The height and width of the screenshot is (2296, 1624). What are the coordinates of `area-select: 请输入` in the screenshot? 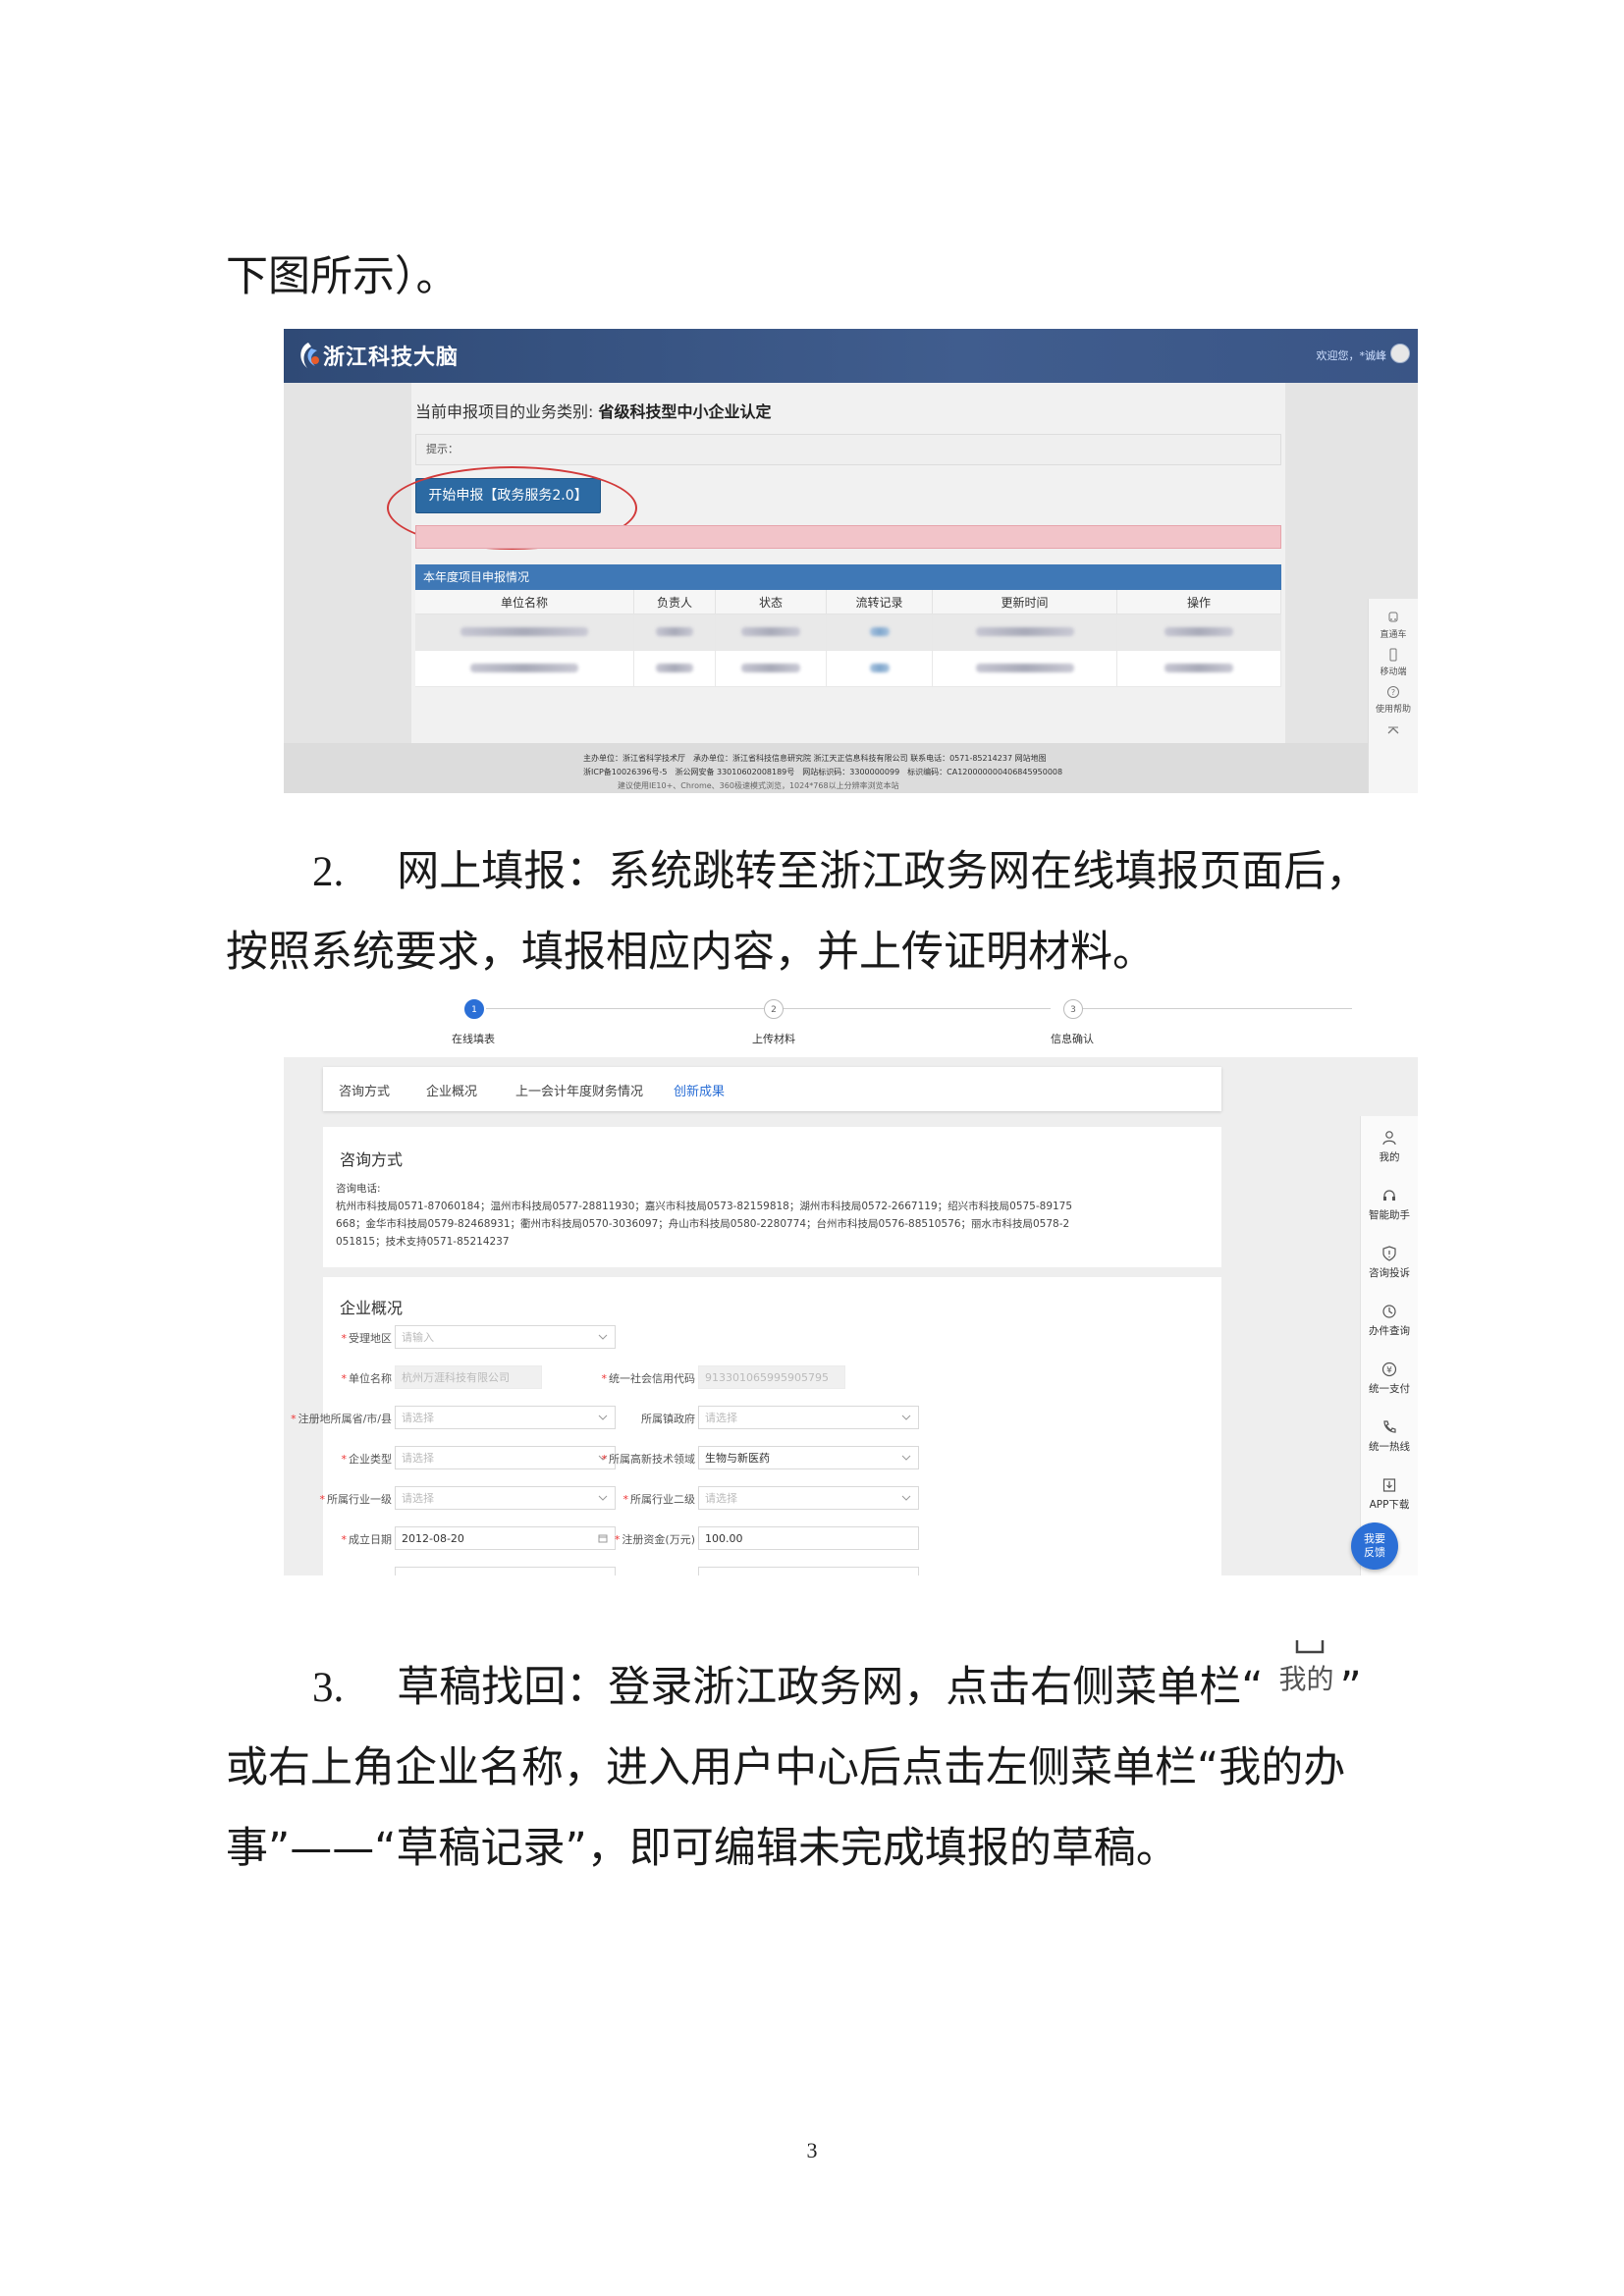 It's located at (505, 1337).